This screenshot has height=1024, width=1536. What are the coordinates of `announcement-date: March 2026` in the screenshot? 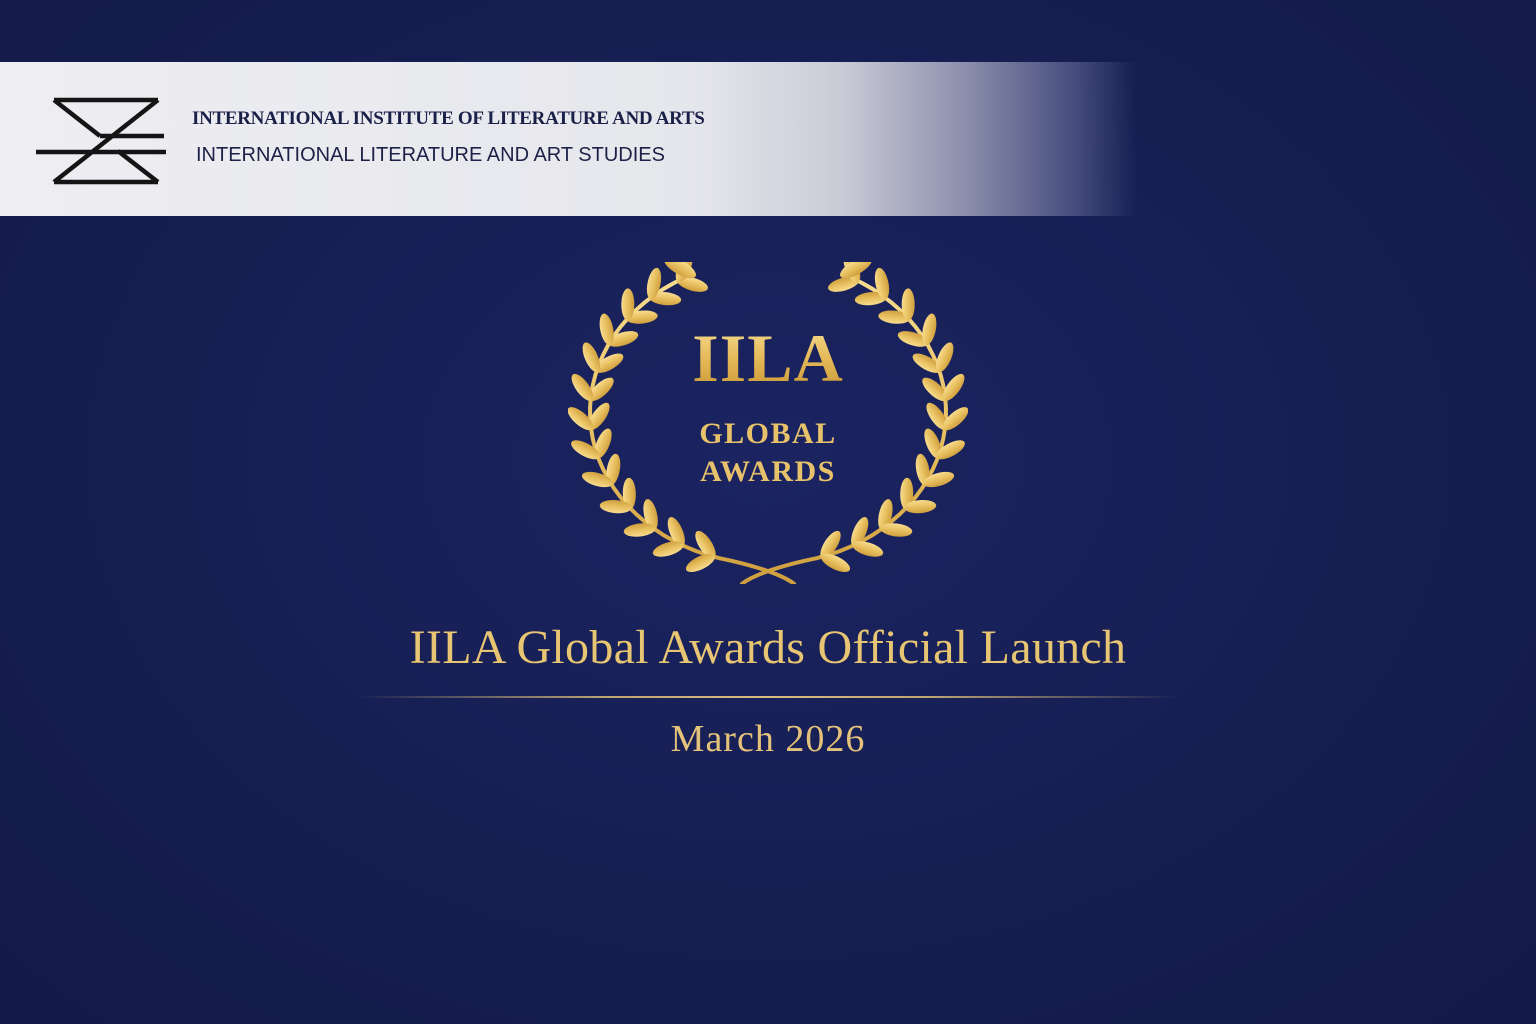 It's located at (768, 739).